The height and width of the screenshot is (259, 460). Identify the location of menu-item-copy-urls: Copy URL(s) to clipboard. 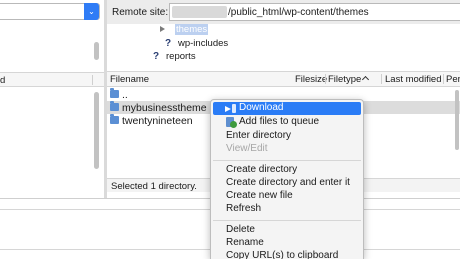
(287, 254).